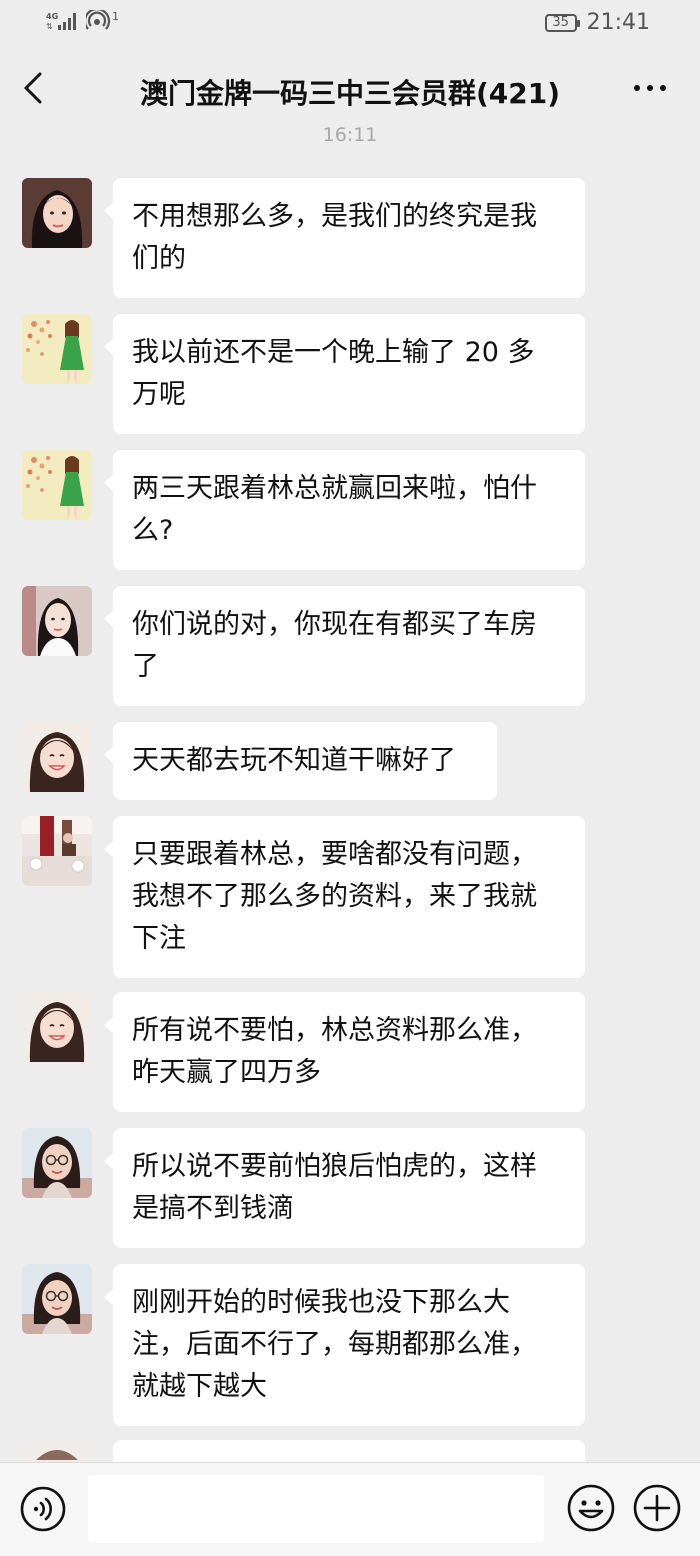 This screenshot has width=700, height=1556. I want to click on message-bubble: 你们说的对，你现在有都买了车房 了, so click(344, 646).